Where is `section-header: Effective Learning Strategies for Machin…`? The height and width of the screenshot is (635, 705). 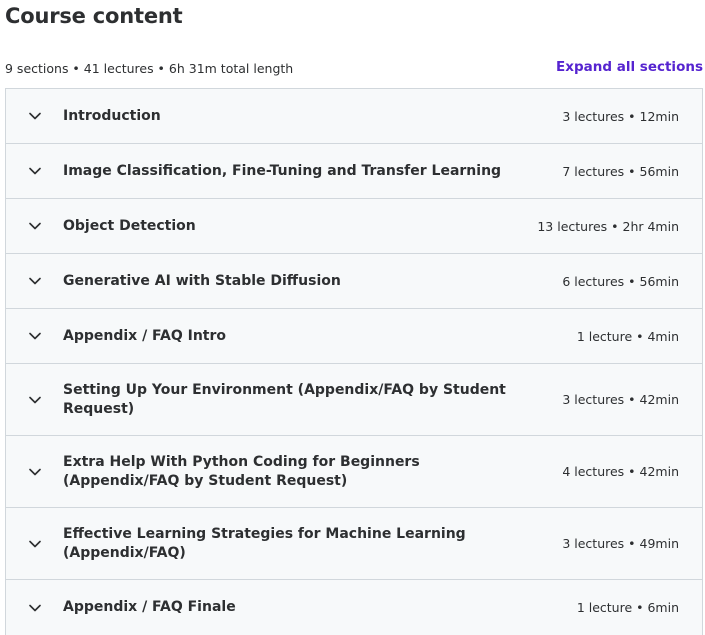 section-header: Effective Learning Strategies for Machin… is located at coordinates (354, 544).